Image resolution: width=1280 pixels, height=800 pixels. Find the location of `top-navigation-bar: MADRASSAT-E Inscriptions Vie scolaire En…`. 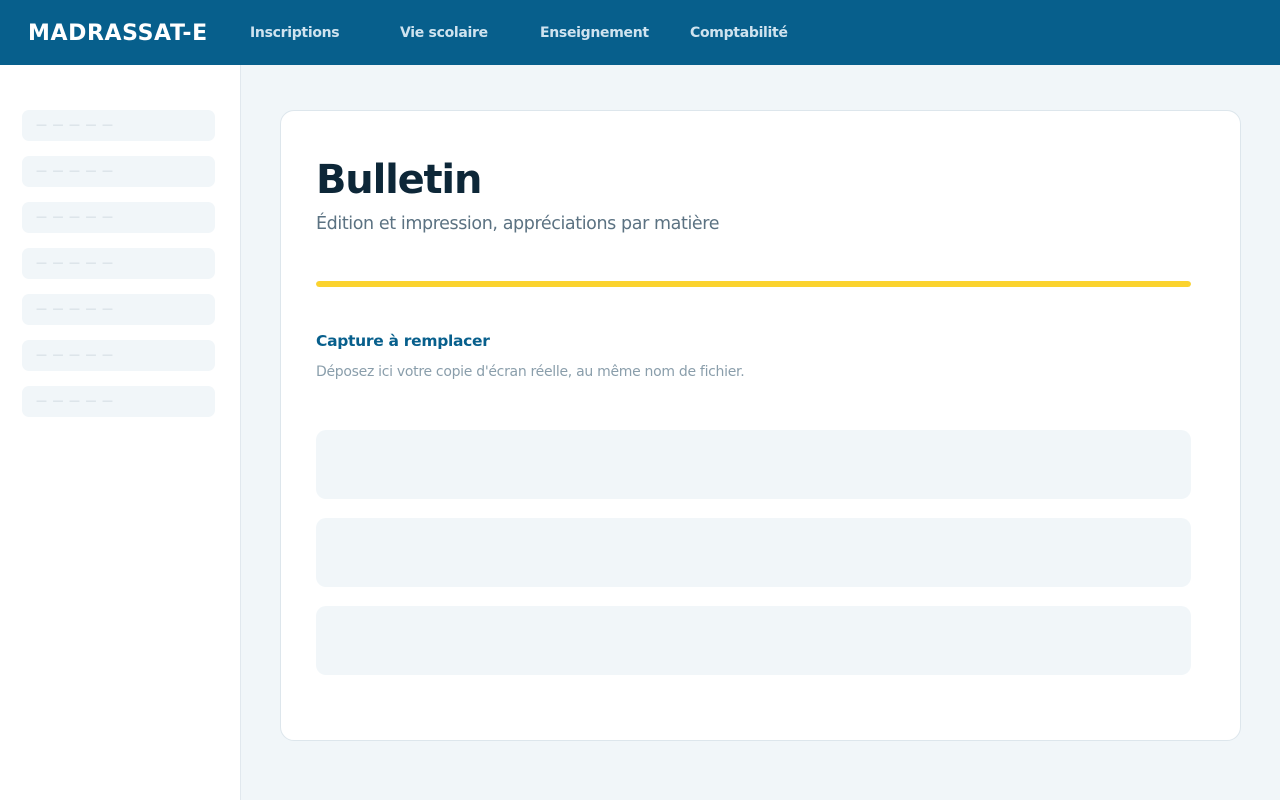

top-navigation-bar: MADRASSAT-E Inscriptions Vie scolaire En… is located at coordinates (640, 32).